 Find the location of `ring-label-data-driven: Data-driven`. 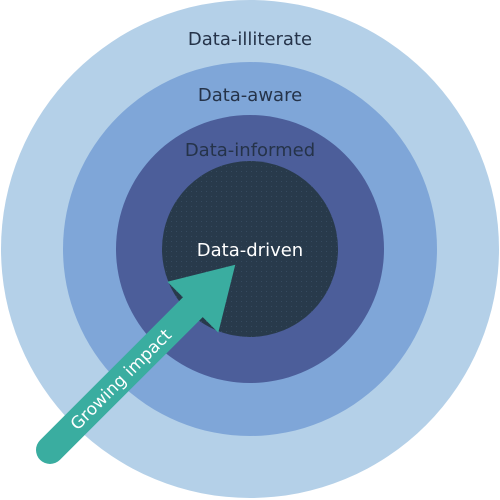

ring-label-data-driven: Data-driven is located at coordinates (250, 250).